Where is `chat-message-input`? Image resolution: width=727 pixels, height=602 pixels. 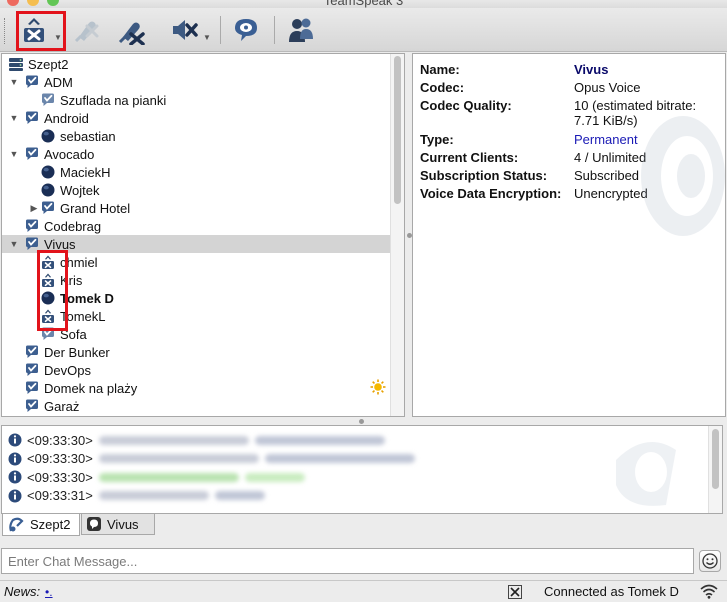
chat-message-input is located at coordinates (347, 561).